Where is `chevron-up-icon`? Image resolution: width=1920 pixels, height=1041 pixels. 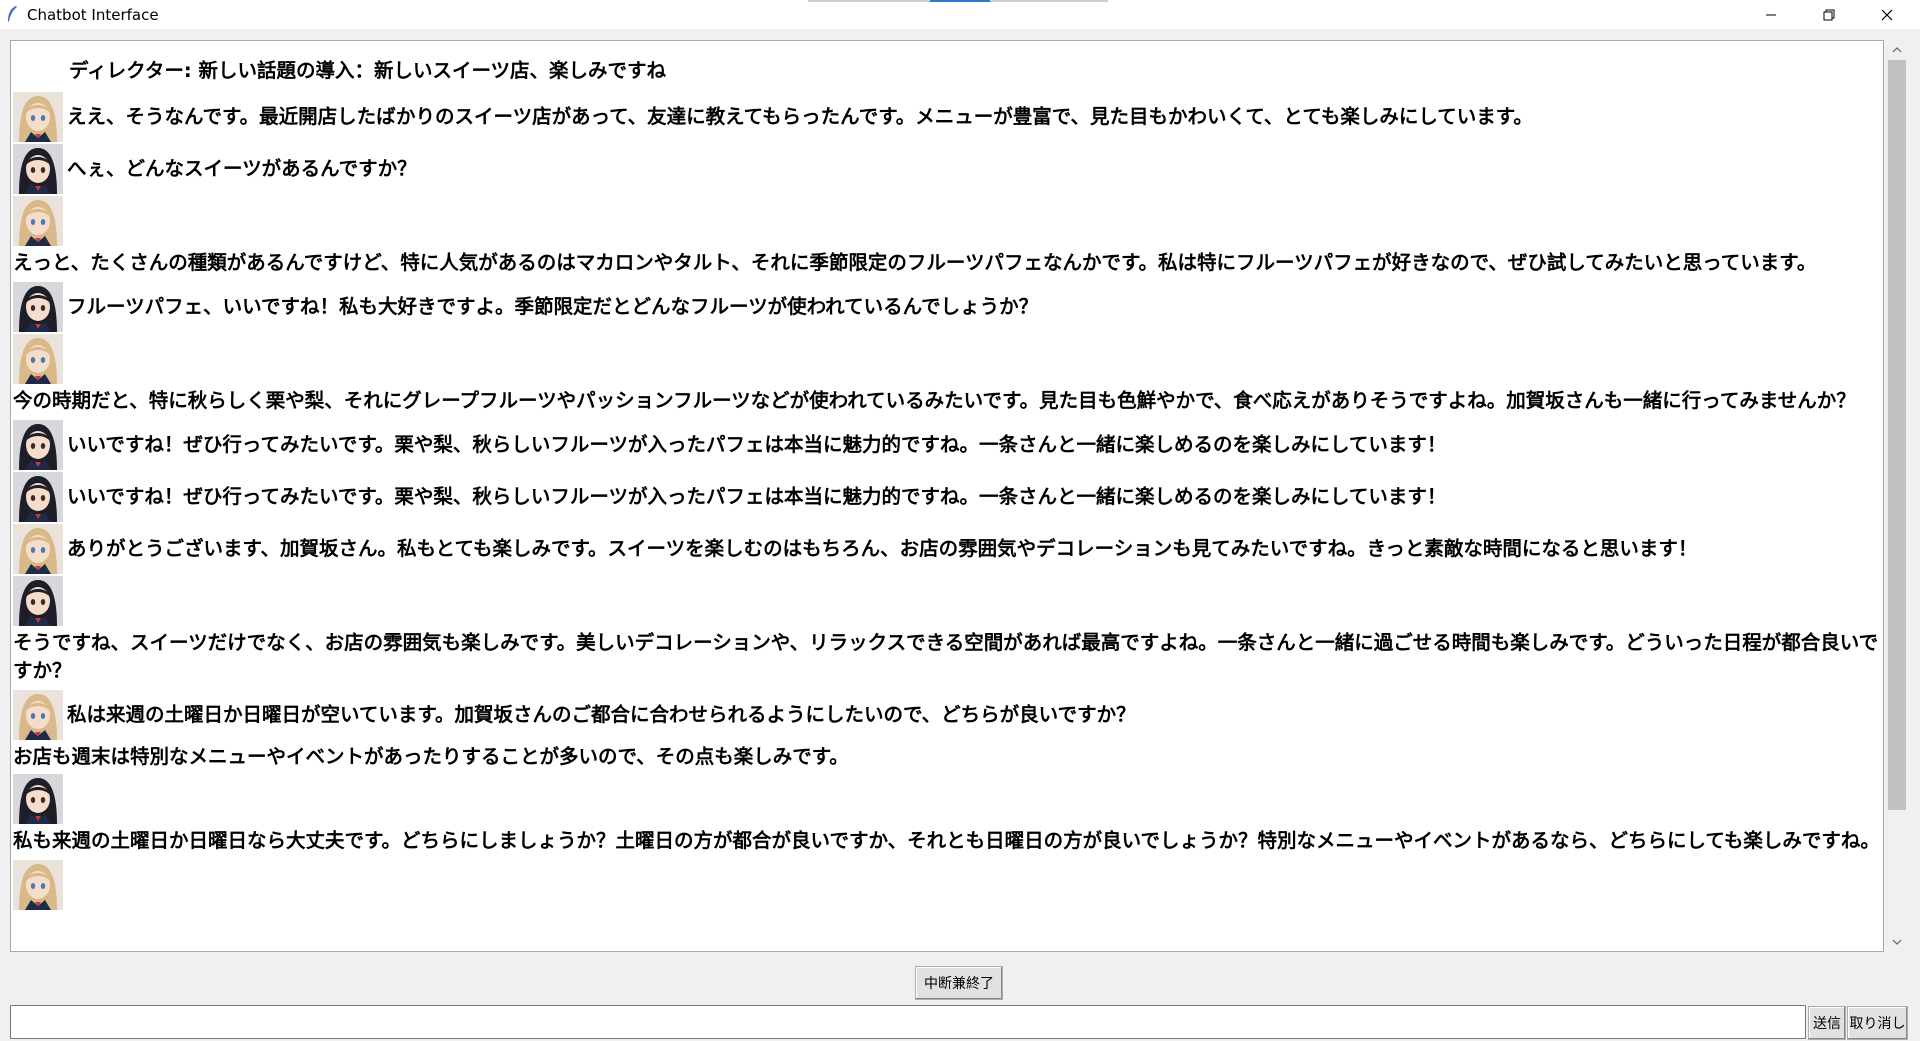 chevron-up-icon is located at coordinates (1897, 50).